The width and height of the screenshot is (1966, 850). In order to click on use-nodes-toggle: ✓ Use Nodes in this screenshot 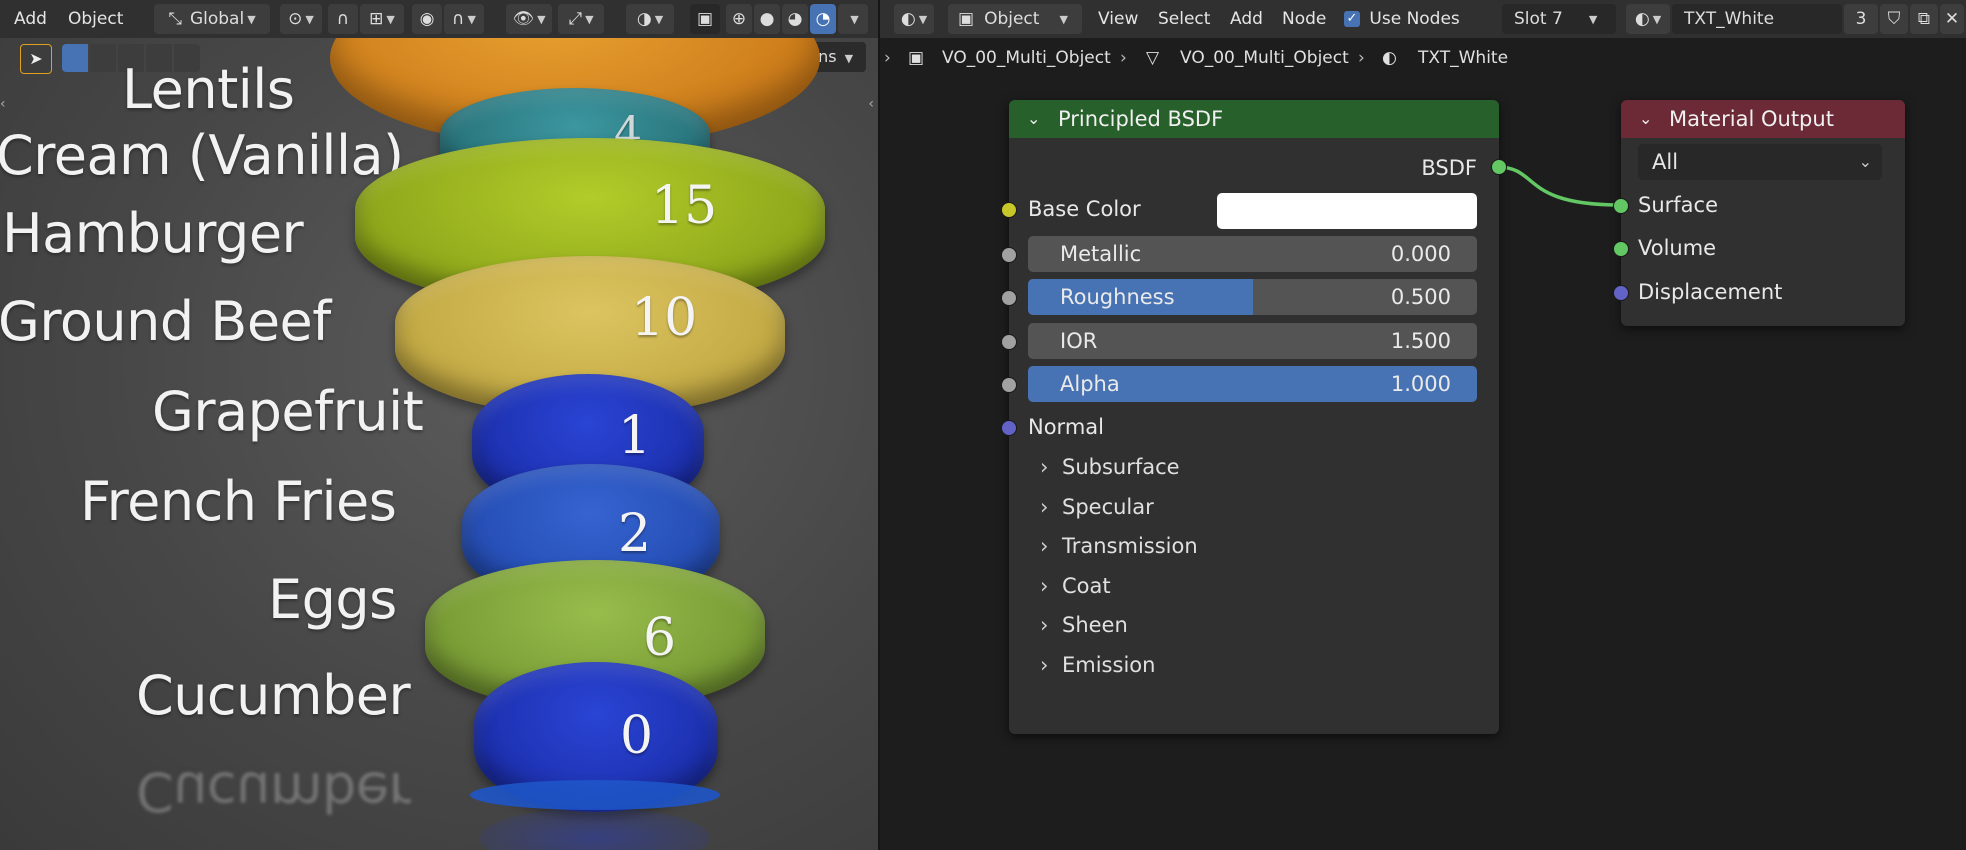, I will do `click(1402, 19)`.